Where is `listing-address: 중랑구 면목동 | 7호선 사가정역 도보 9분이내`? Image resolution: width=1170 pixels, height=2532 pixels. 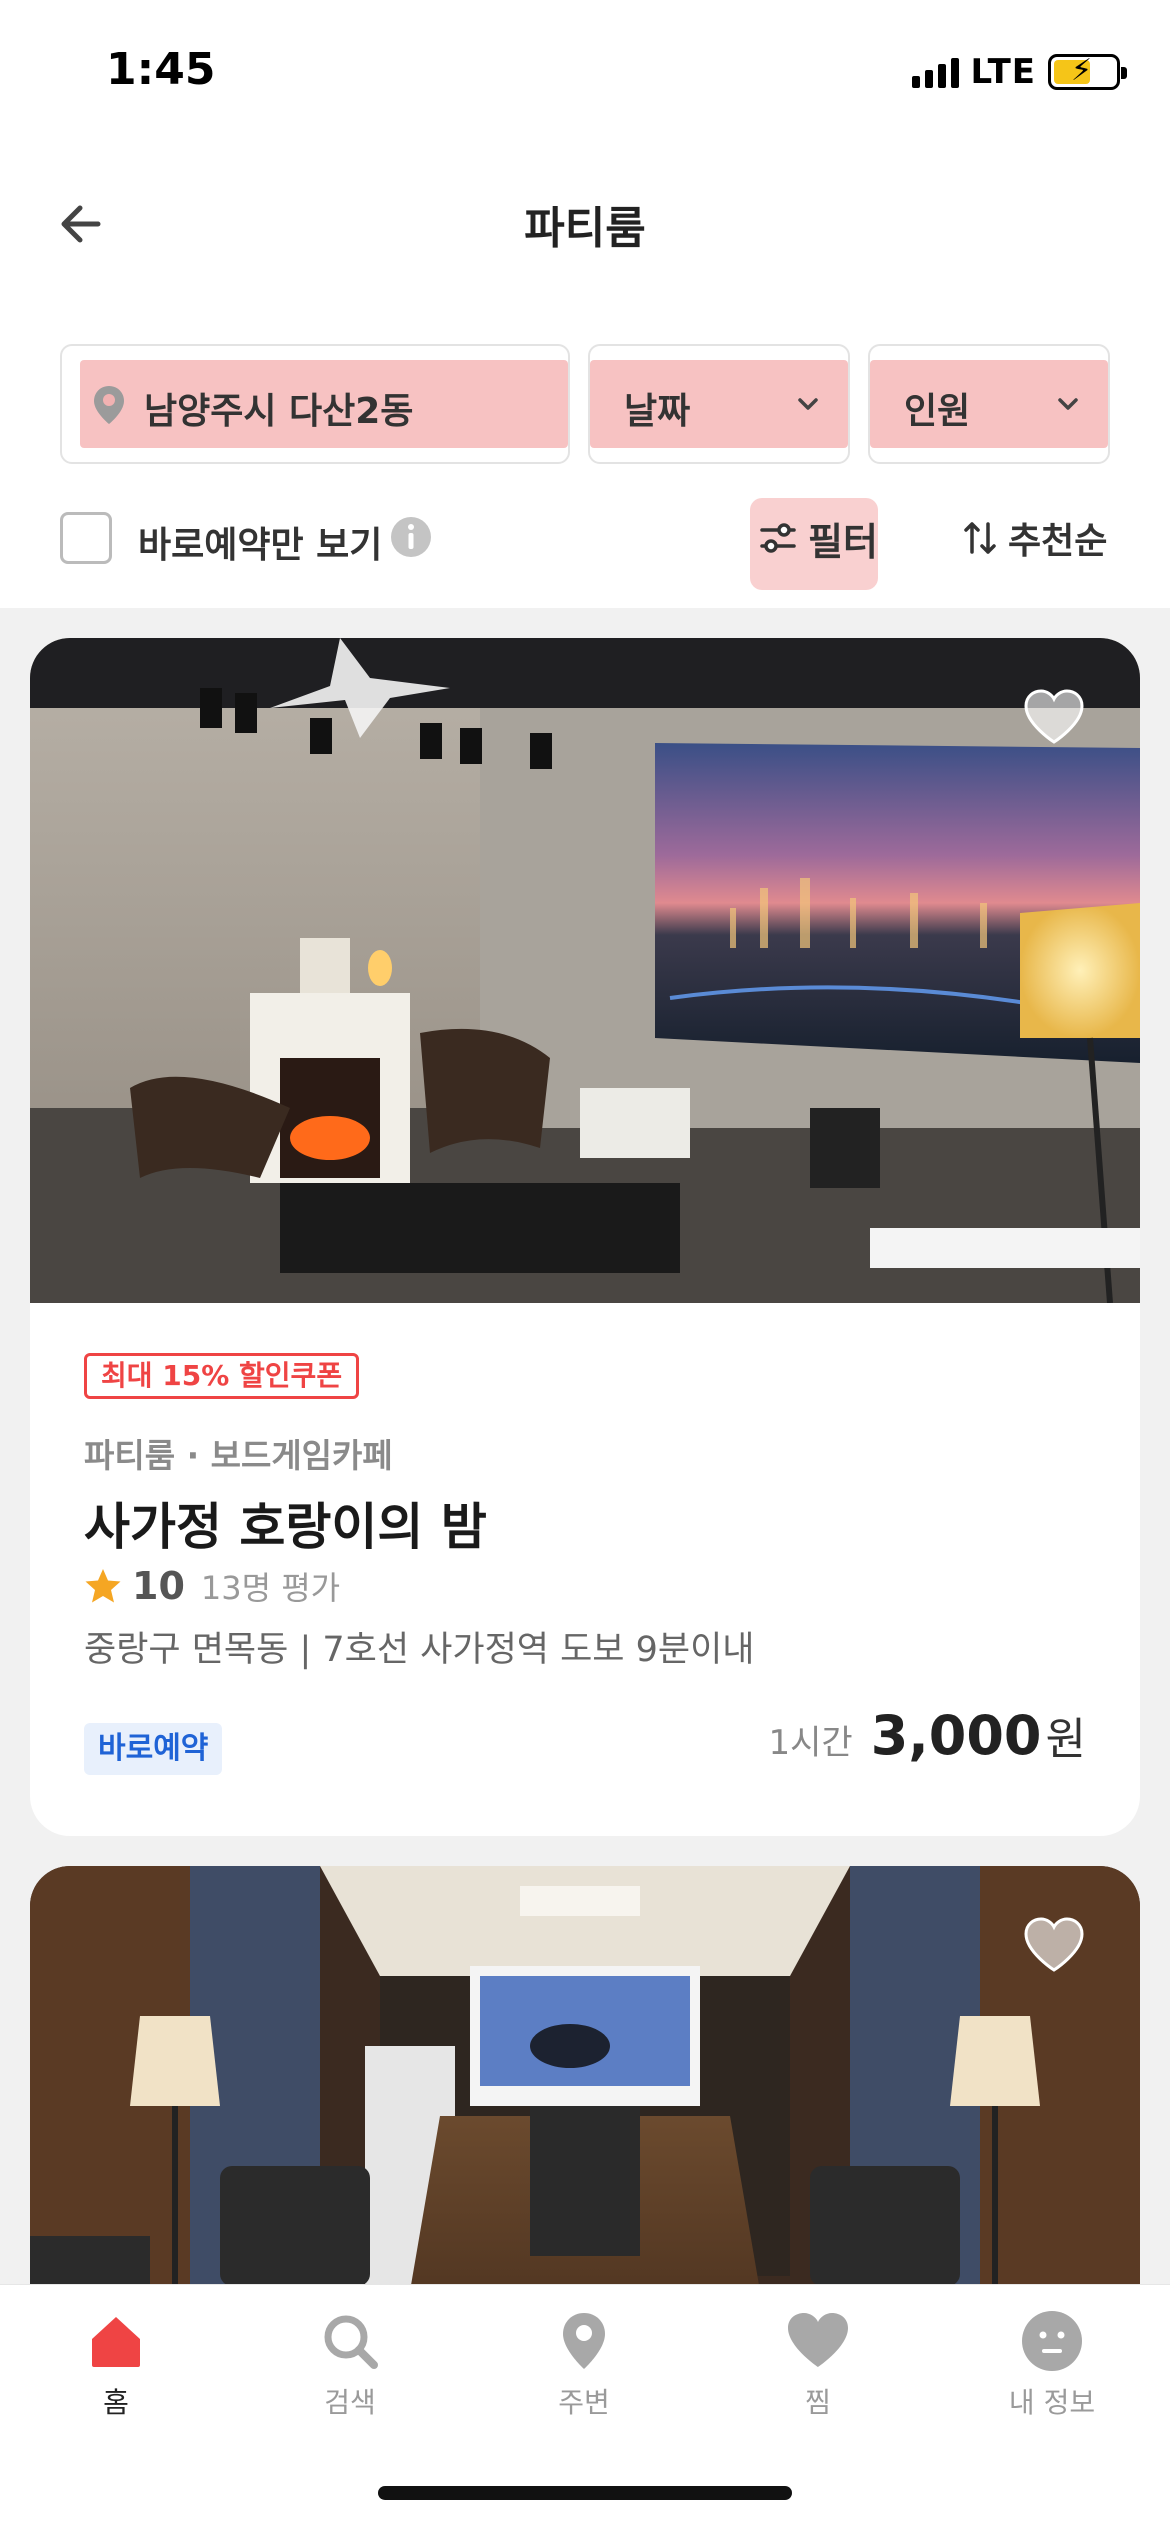 listing-address: 중랑구 면목동 | 7호선 사가정역 도보 9분이내 is located at coordinates (419, 1650).